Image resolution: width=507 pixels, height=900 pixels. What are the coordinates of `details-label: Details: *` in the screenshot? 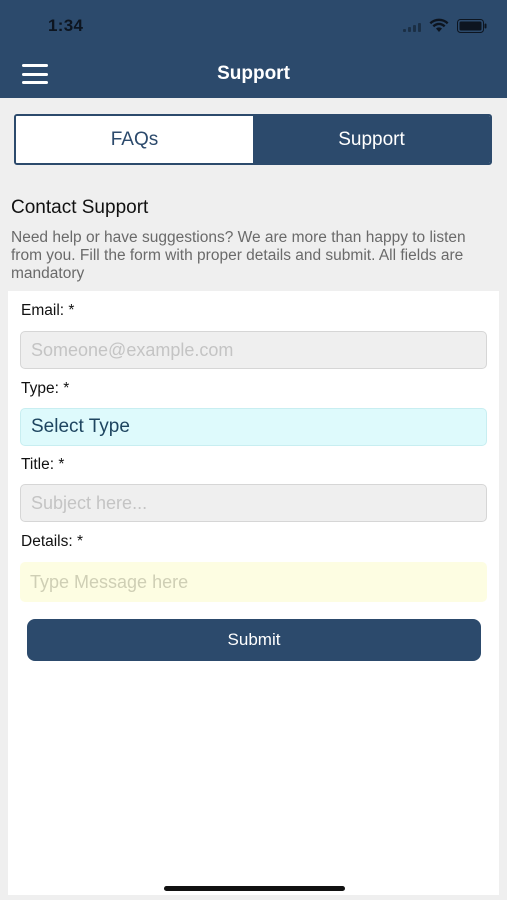 It's located at (52, 541).